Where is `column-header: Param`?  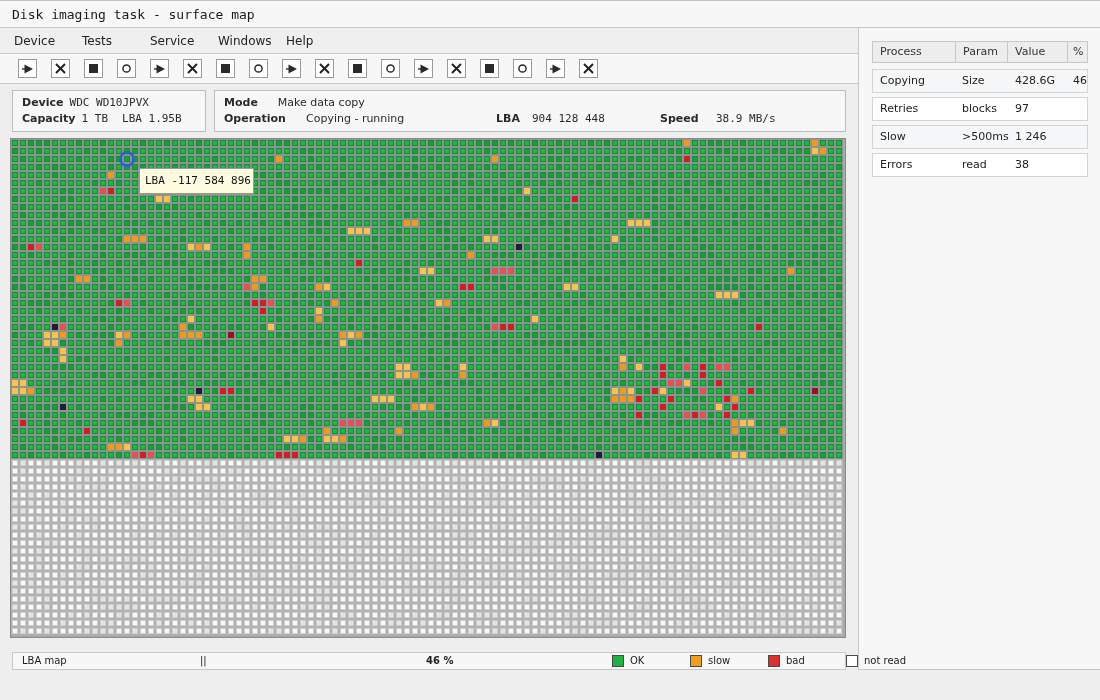 column-header: Param is located at coordinates (982, 52).